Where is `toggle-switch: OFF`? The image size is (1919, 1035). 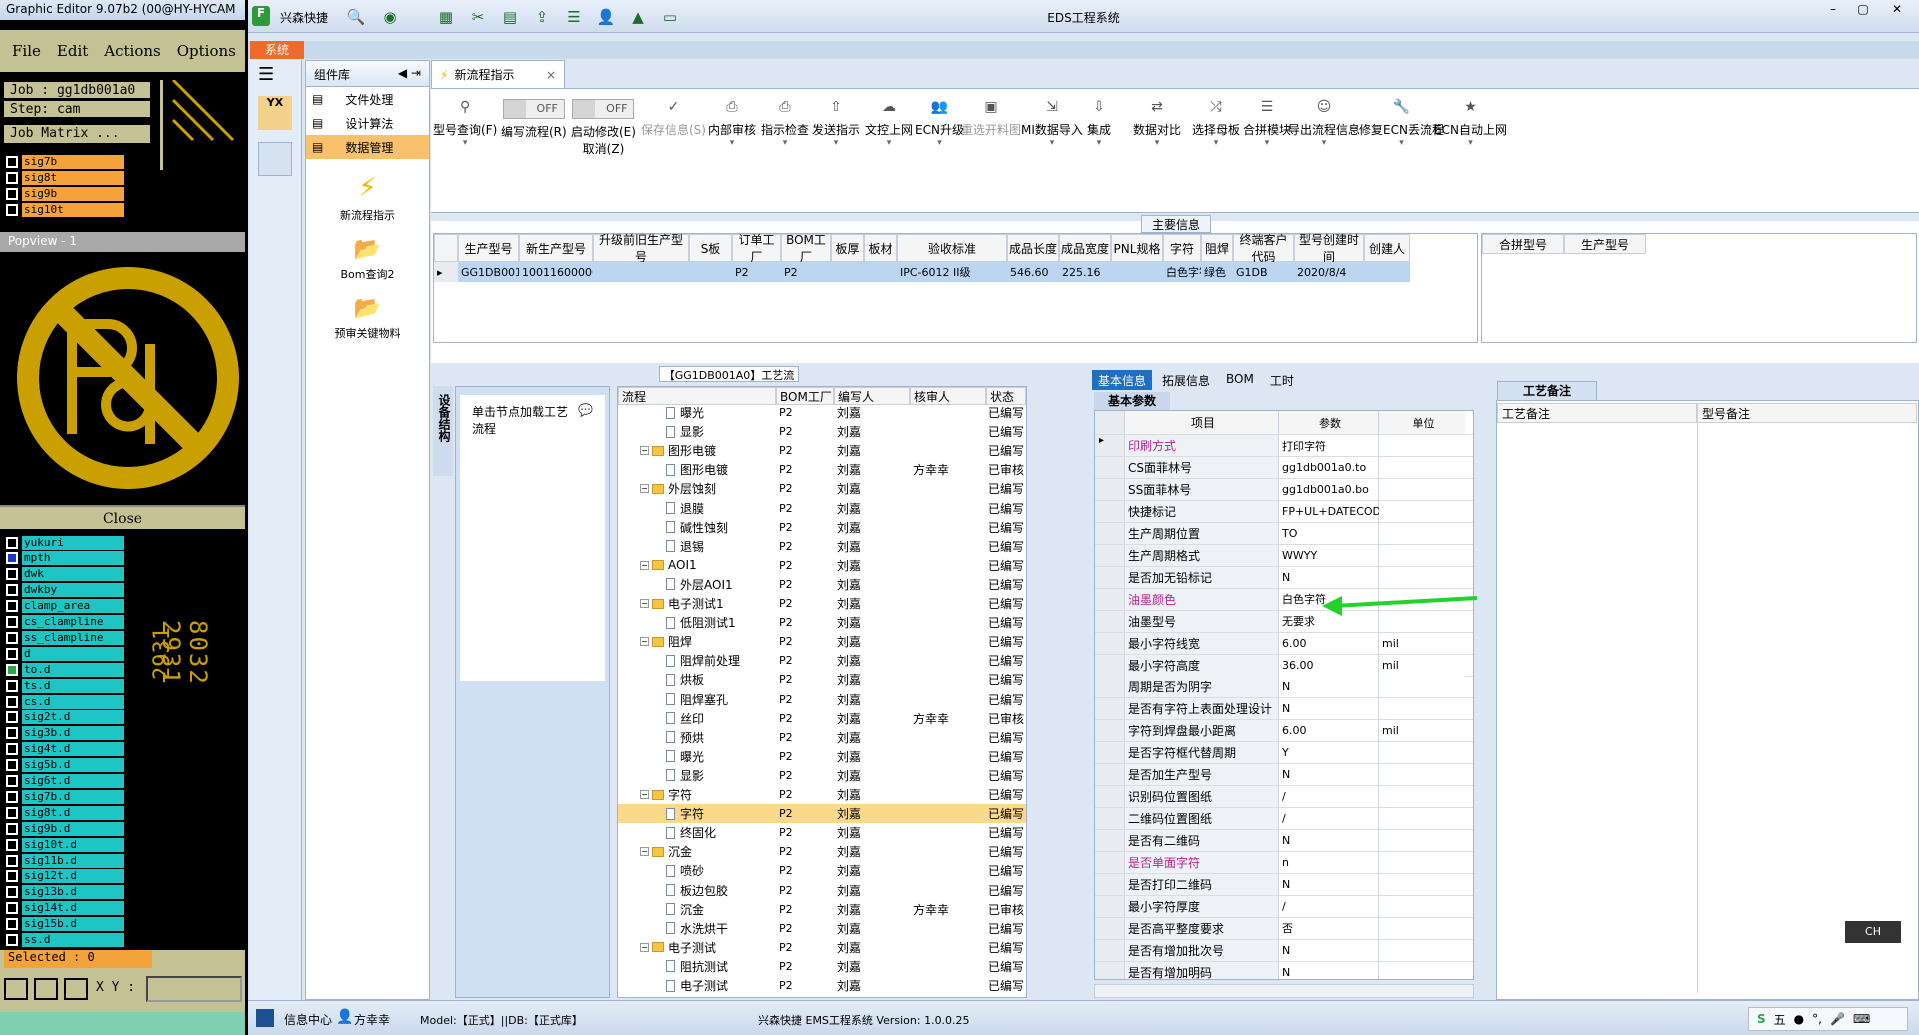
toggle-switch: OFF is located at coordinates (603, 109).